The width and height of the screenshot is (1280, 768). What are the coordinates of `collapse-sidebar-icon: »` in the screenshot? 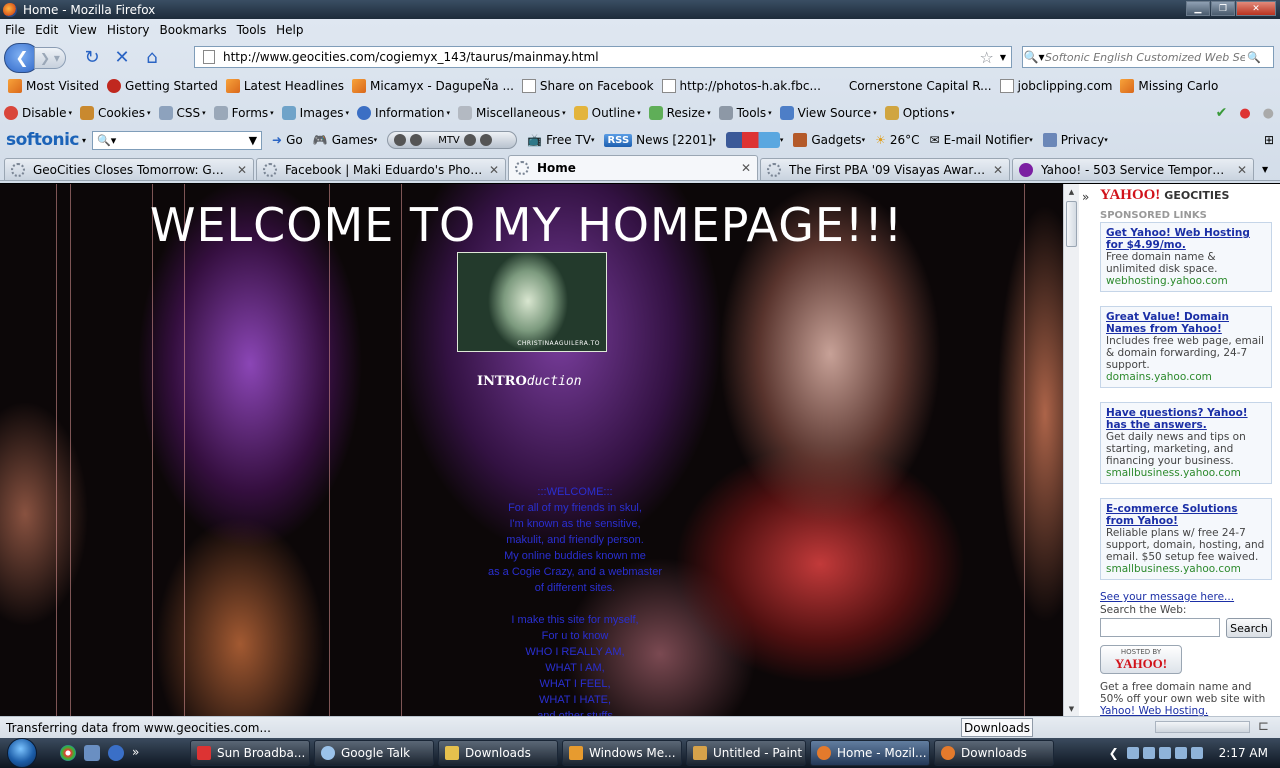 It's located at (1085, 197).